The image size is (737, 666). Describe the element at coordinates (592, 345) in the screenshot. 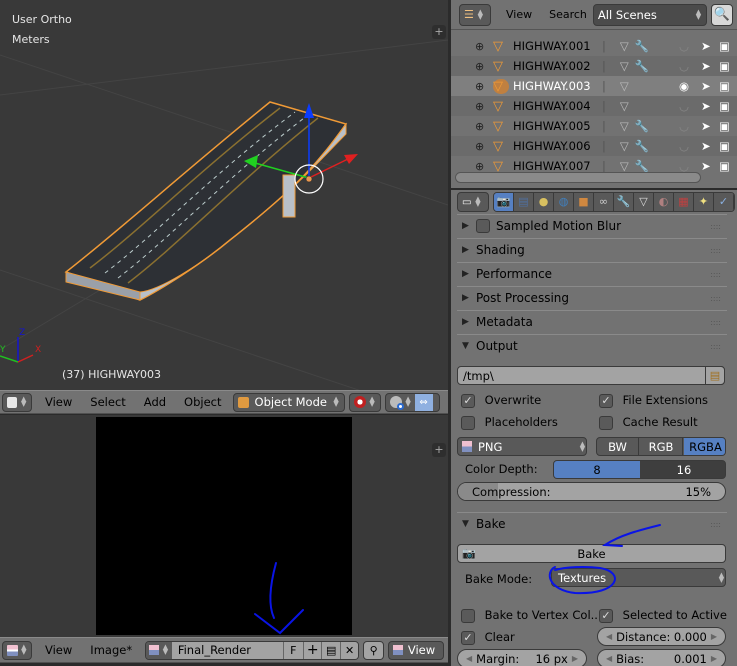

I see `panel-output-header: ▼ Output ::::` at that location.